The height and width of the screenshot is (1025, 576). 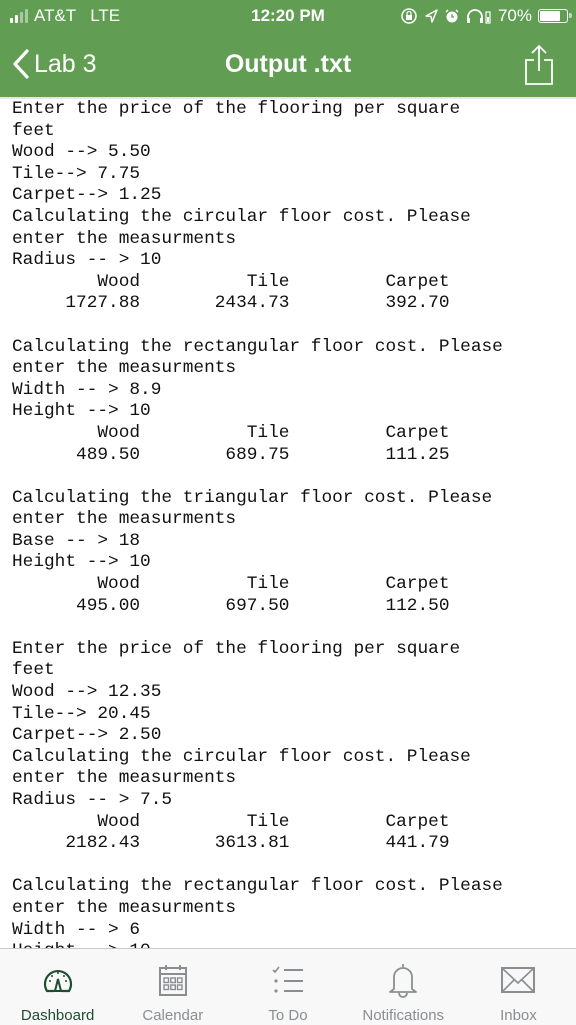 I want to click on tab-notifications: Notifications, so click(x=403, y=987).